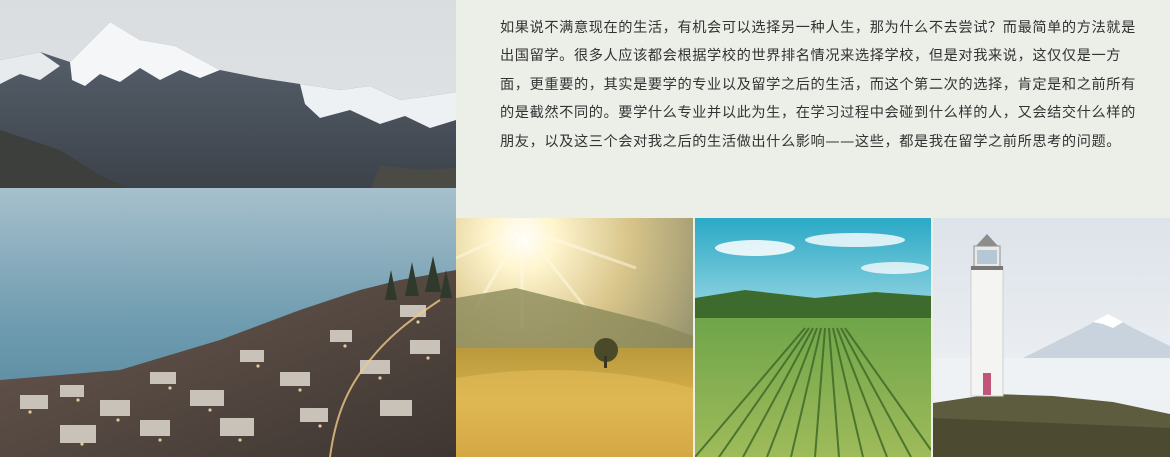 The image size is (1170, 457). I want to click on golden-field-sunrays-photo, so click(574, 337).